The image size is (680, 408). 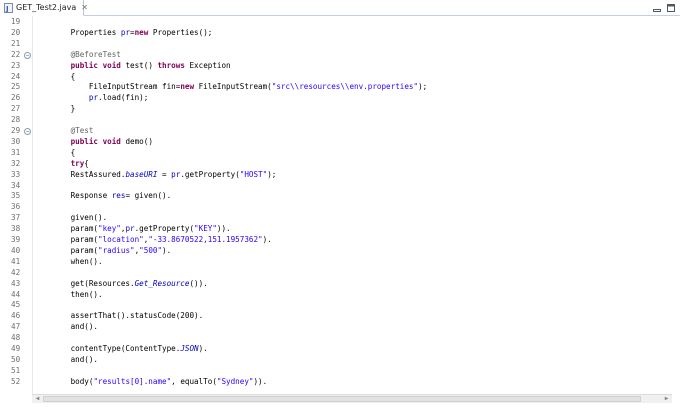 I want to click on scroll-right-icon: ▶, so click(x=666, y=399).